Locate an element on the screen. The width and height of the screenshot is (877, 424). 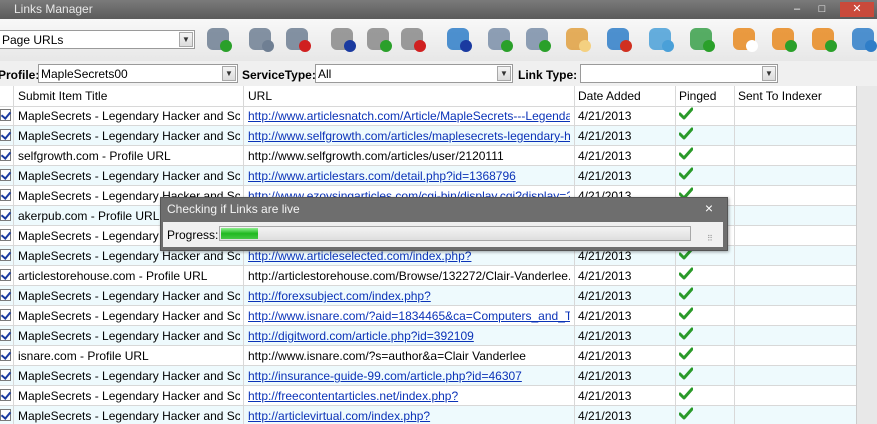
add-bookmark-button is located at coordinates (702, 40).